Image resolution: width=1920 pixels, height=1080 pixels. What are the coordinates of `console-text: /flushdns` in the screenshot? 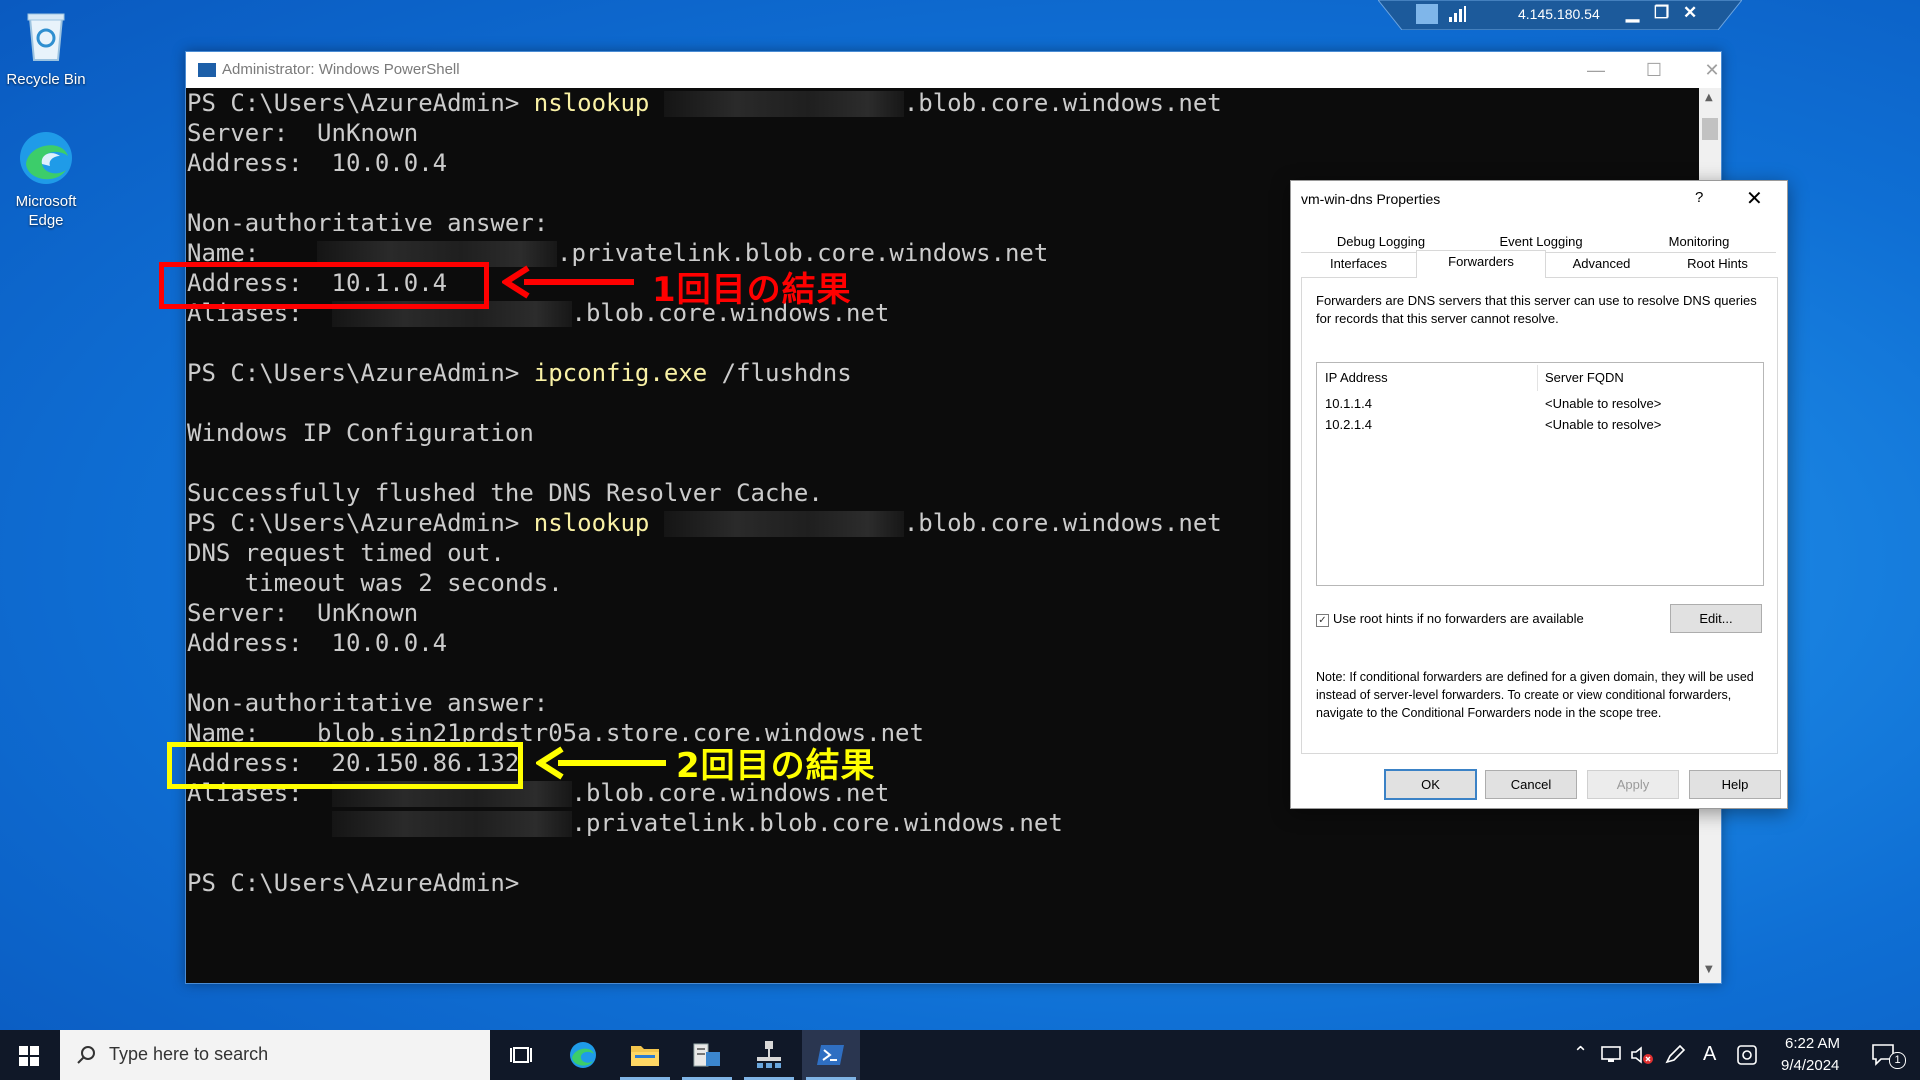 It's located at (779, 373).